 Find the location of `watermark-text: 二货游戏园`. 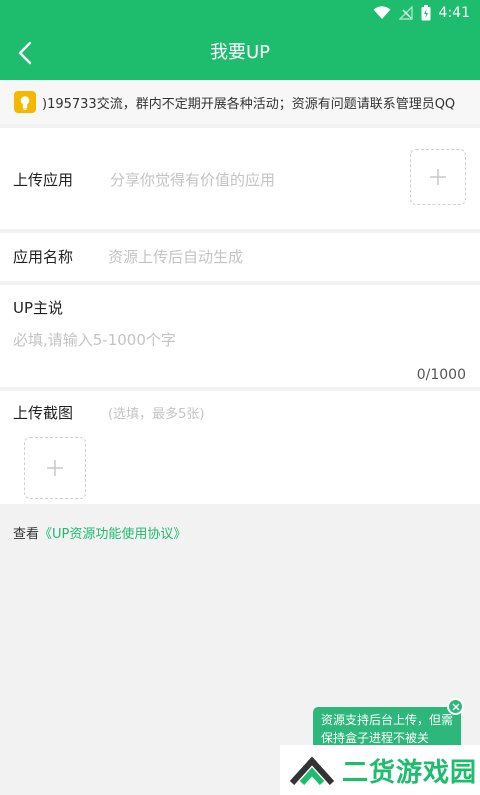

watermark-text: 二货游戏园 is located at coordinates (410, 772).